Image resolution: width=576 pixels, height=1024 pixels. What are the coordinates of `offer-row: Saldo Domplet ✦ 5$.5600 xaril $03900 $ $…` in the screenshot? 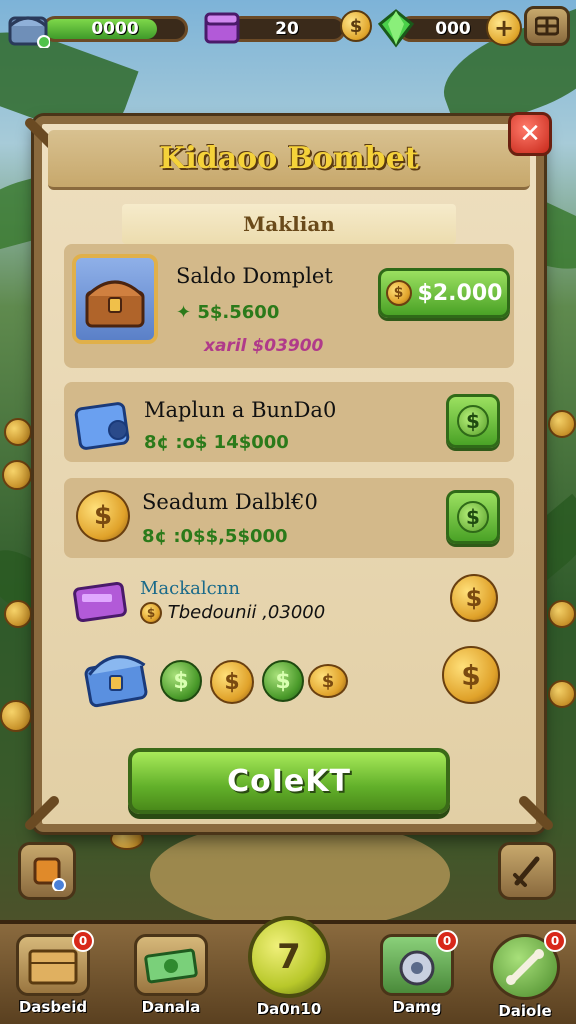 It's located at (289, 306).